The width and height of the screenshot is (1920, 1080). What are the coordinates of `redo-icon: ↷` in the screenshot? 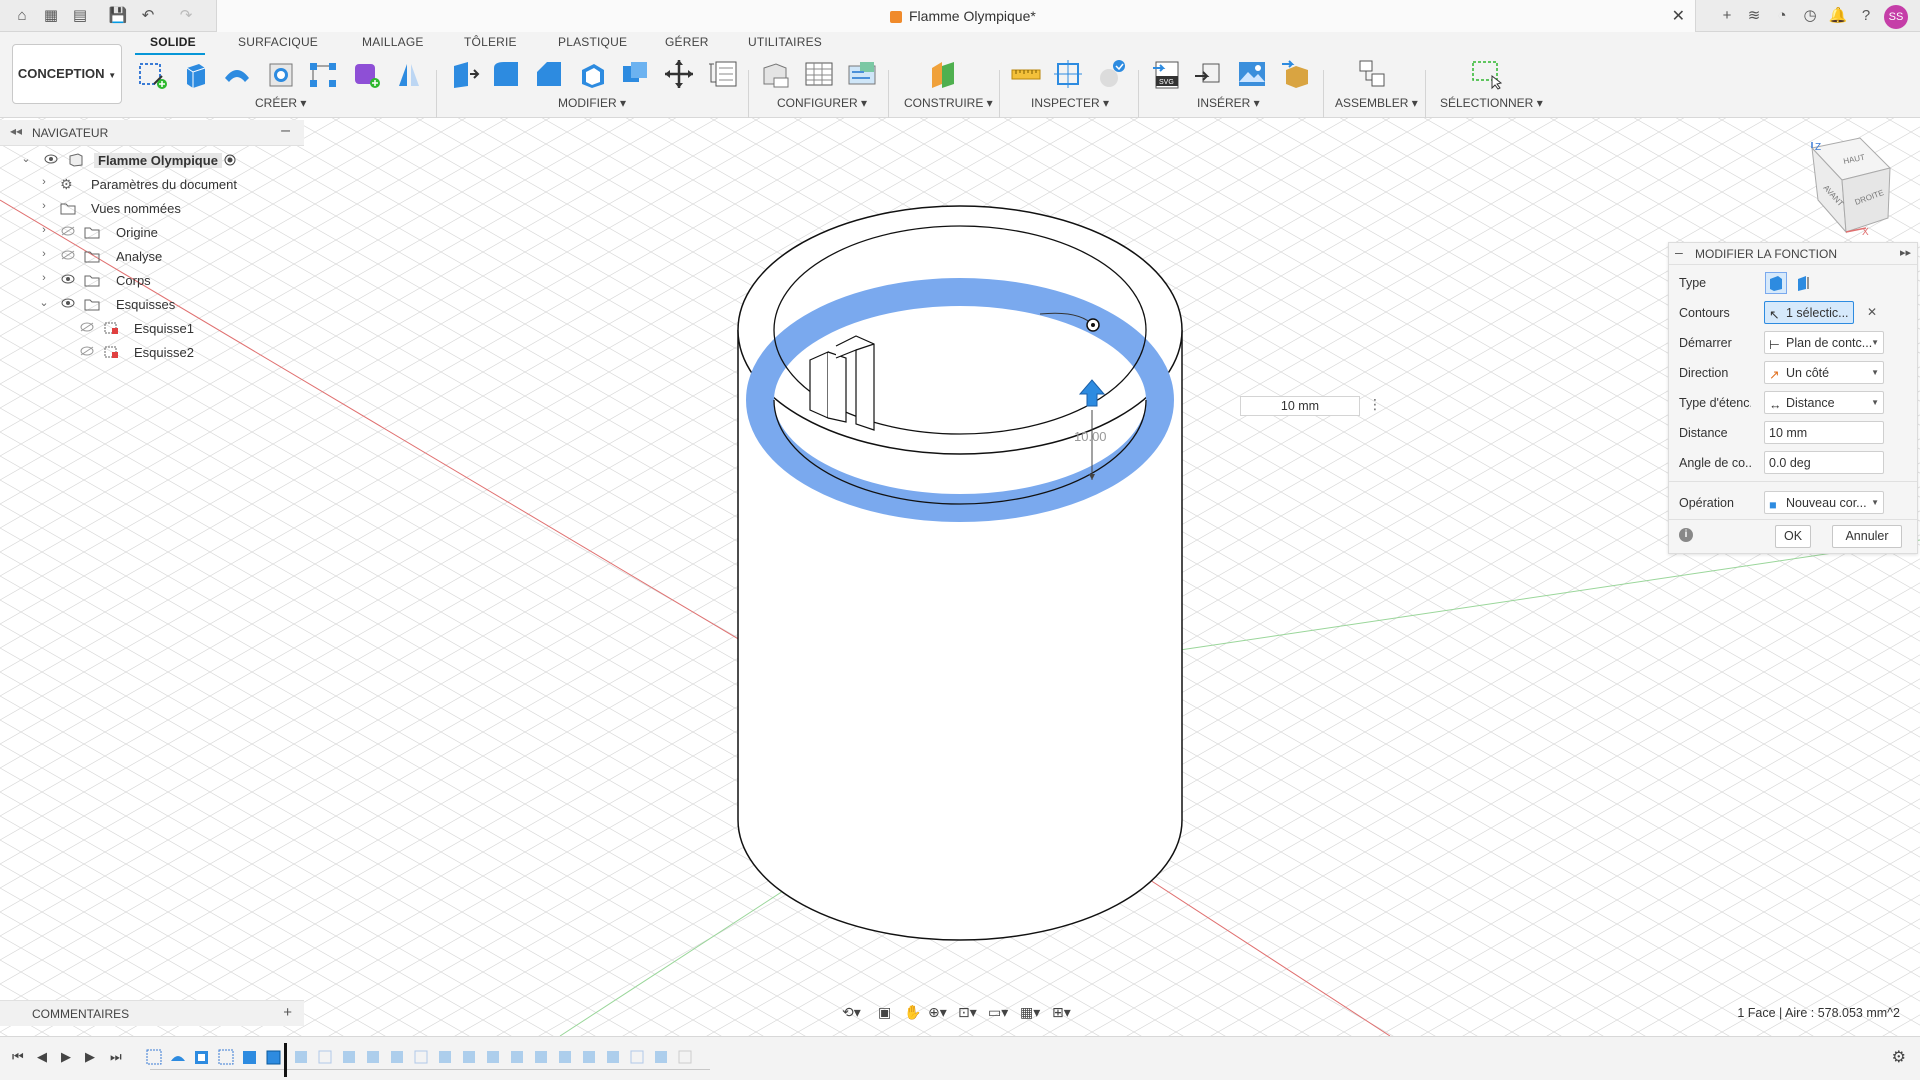 It's located at (186, 16).